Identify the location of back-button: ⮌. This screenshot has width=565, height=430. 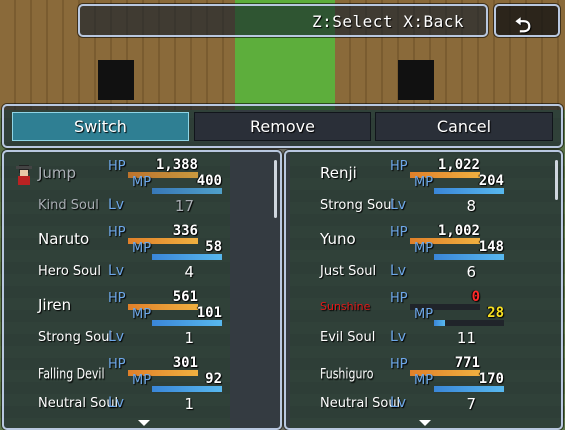
(527, 20).